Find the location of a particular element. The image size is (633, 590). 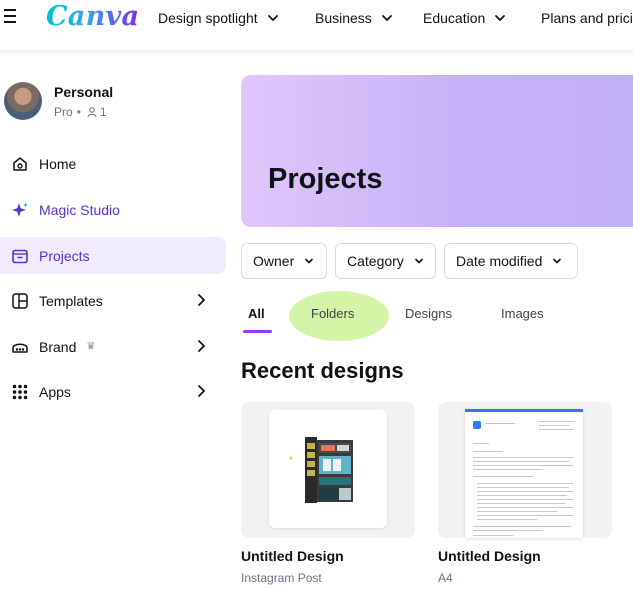

sidebar-item-magic-studio: Magic Studio is located at coordinates (113, 209).